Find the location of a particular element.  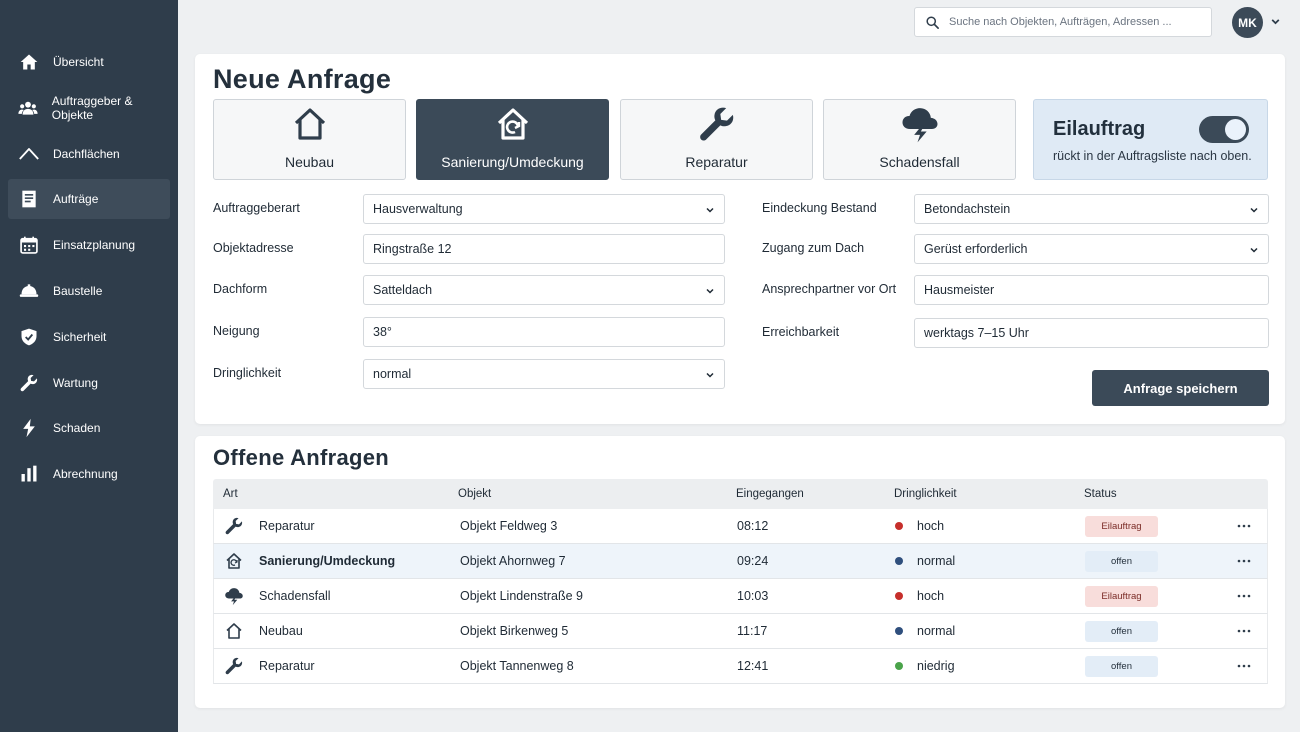

type-tile-sanierung-umdeckung: Sanierung/Umdeckung is located at coordinates (512, 139).